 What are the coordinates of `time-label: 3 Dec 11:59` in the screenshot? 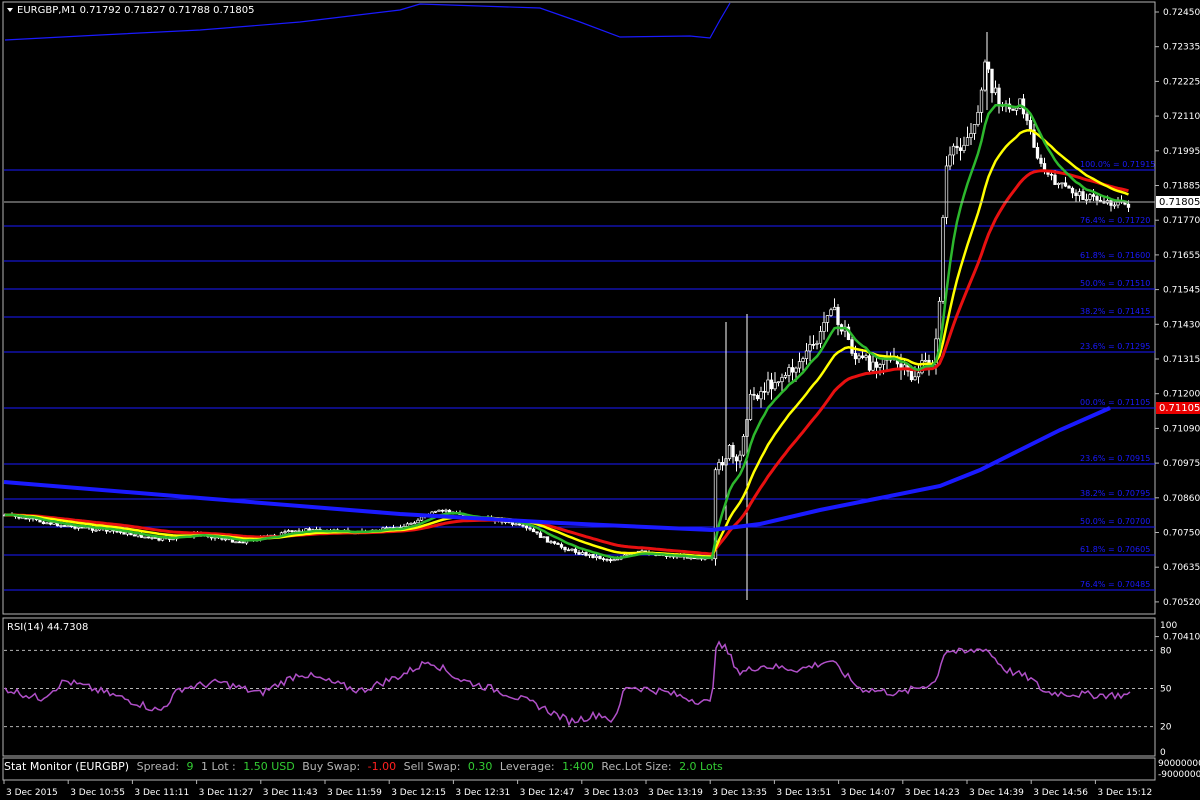 It's located at (354, 793).